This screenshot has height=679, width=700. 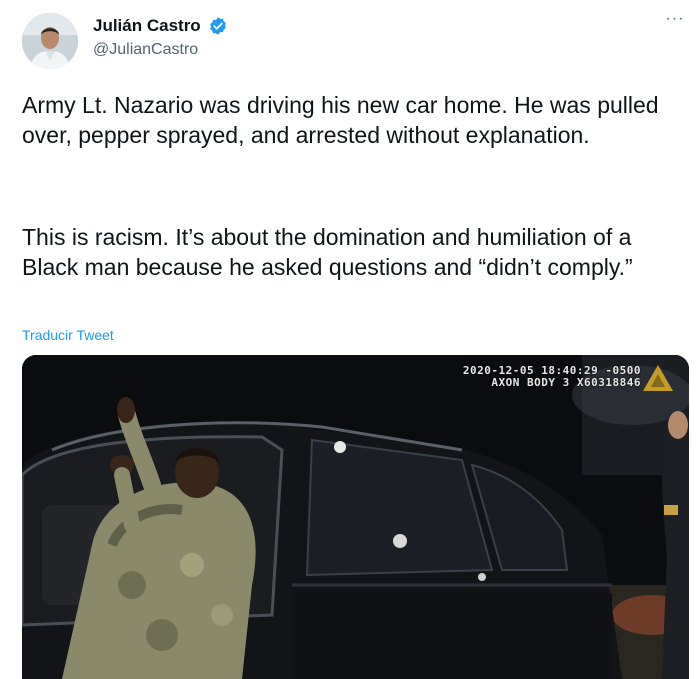 What do you see at coordinates (68, 335) in the screenshot?
I see `translate-tweet-link: Traducir Tweet` at bounding box center [68, 335].